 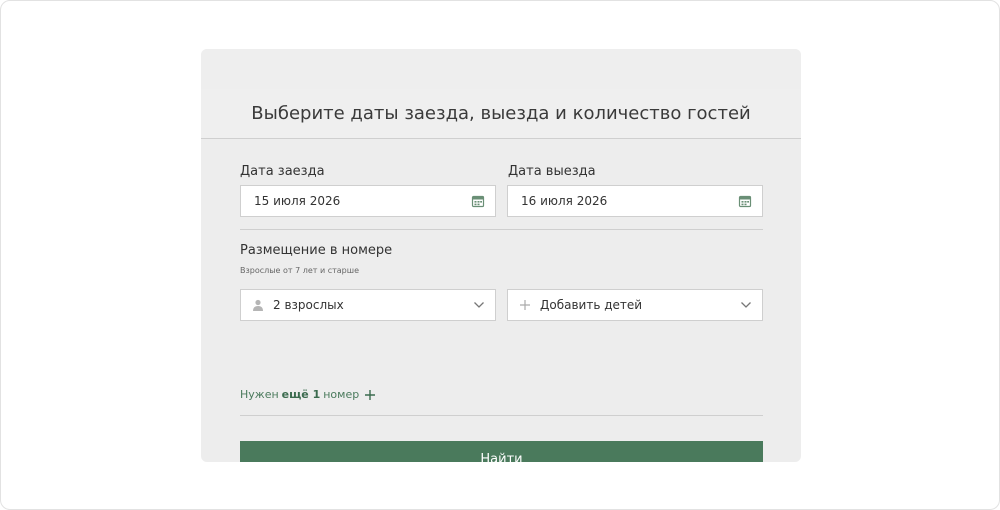 What do you see at coordinates (501, 451) in the screenshot?
I see `search-button: Найти` at bounding box center [501, 451].